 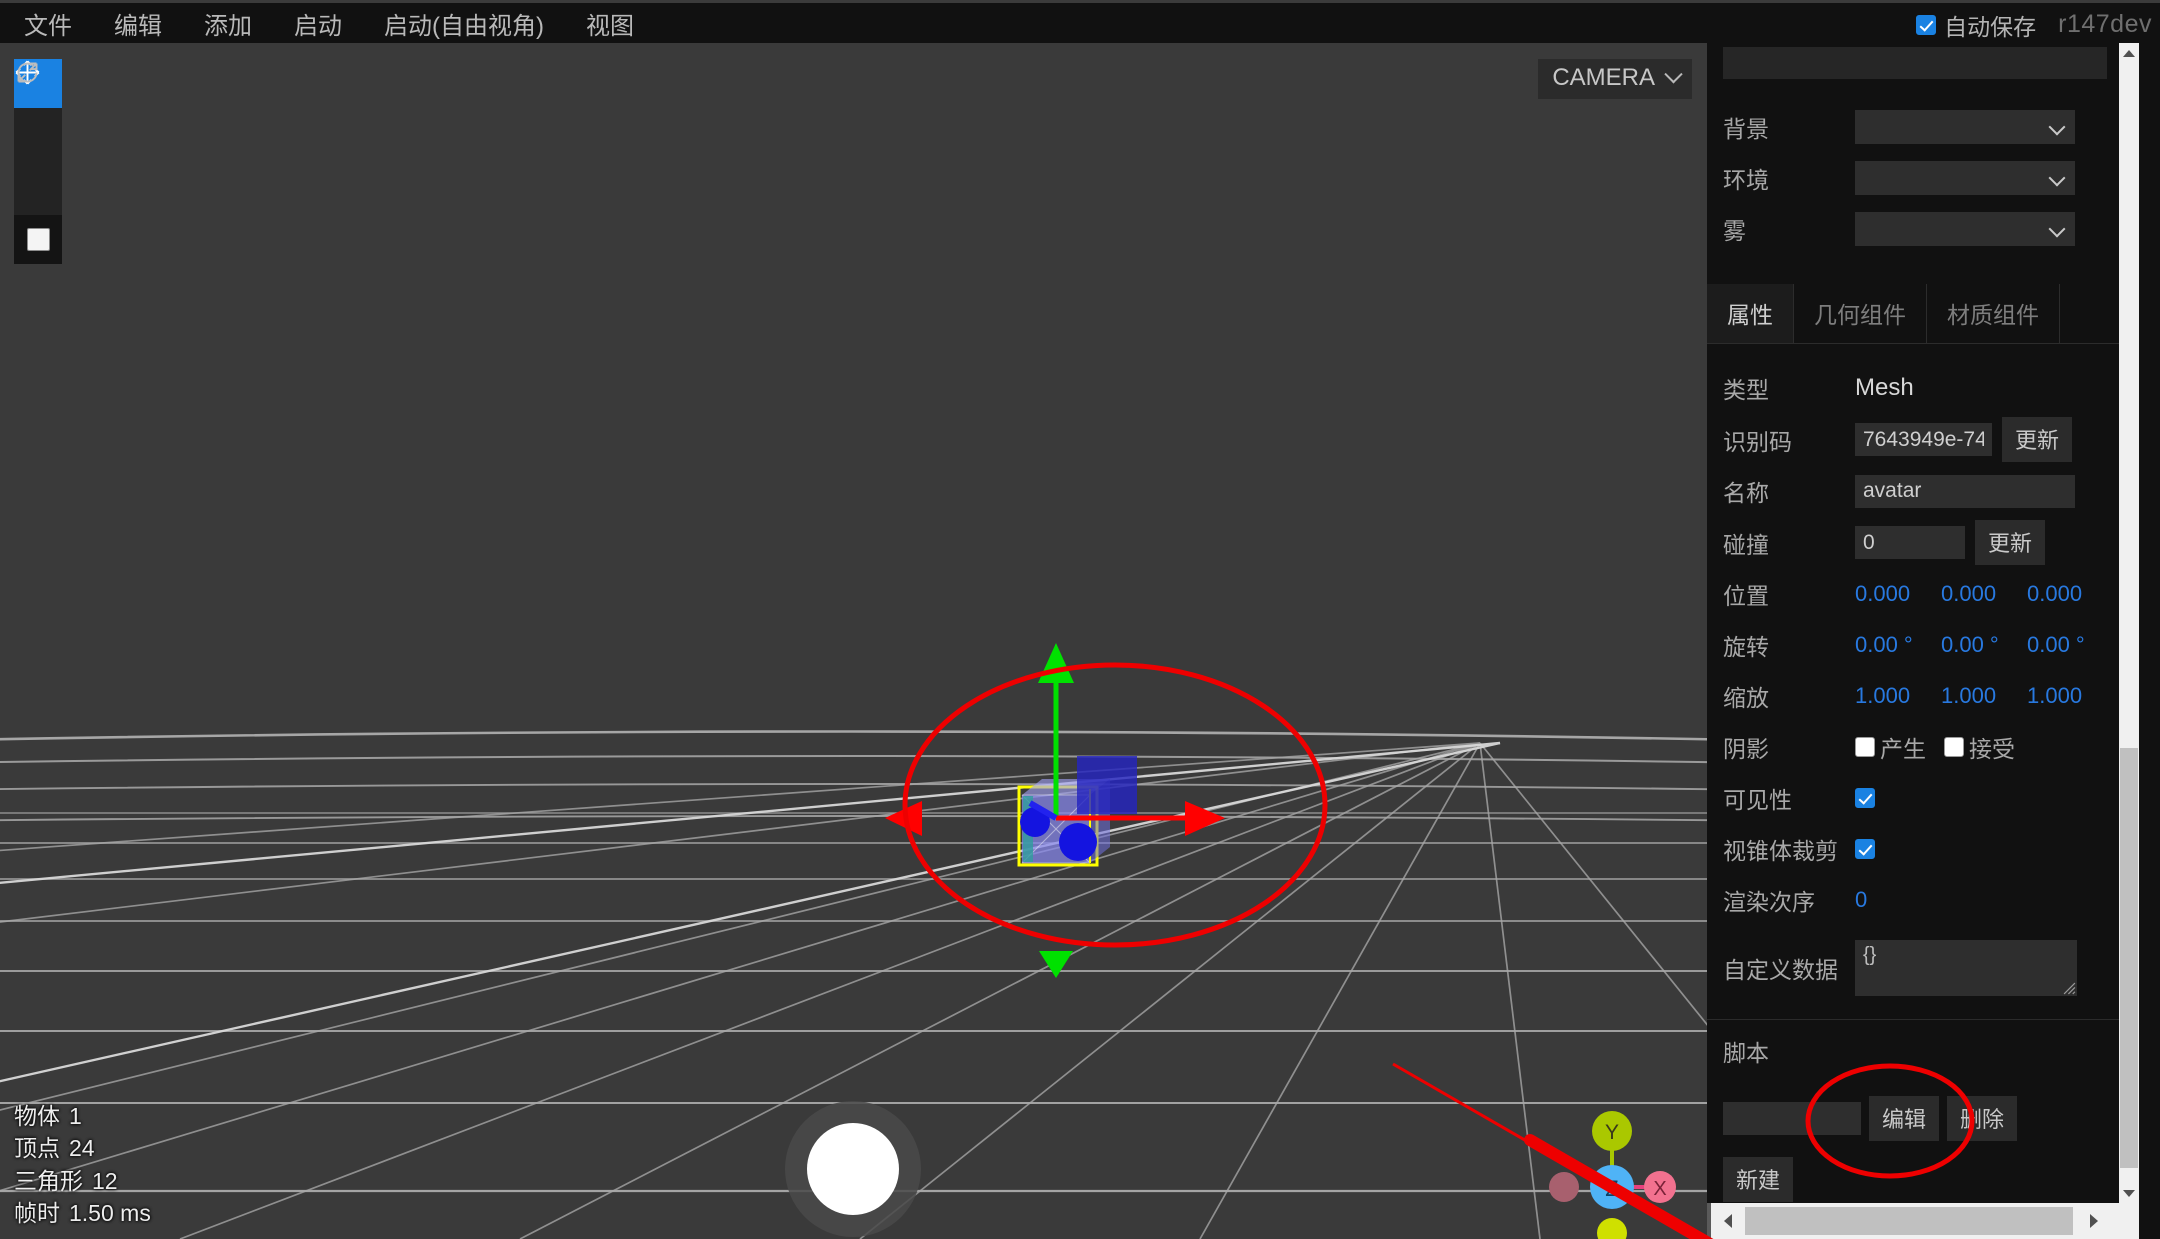 I want to click on row-userdata: 自定义数据 {}, so click(x=1913, y=968).